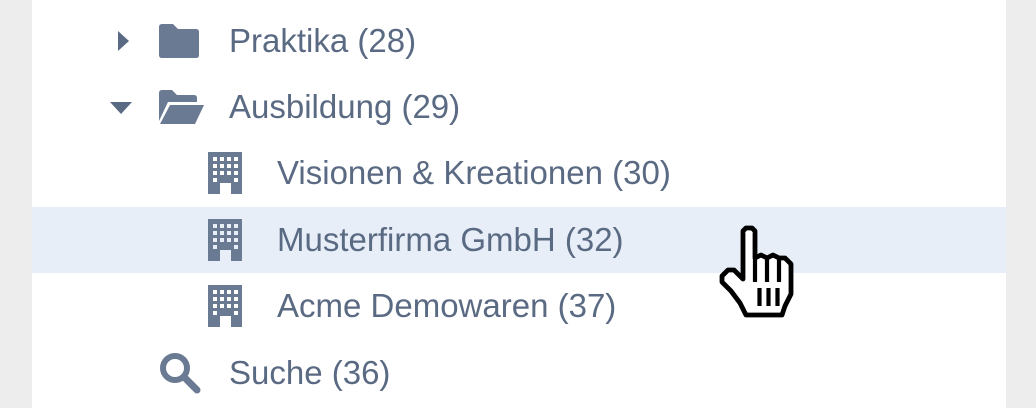 This screenshot has width=1036, height=408. What do you see at coordinates (181, 107) in the screenshot?
I see `folder-open-icon` at bounding box center [181, 107].